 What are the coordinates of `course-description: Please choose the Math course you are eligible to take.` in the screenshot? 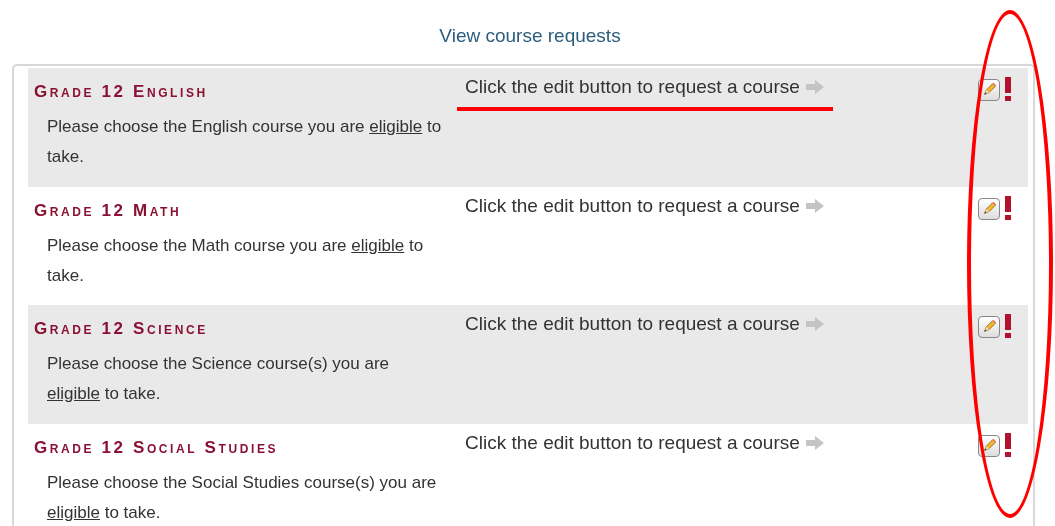 It's located at (235, 260).